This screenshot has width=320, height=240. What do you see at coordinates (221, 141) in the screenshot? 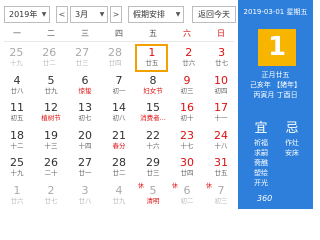
I see `calendar-day-cell: 24 十八` at bounding box center [221, 141].